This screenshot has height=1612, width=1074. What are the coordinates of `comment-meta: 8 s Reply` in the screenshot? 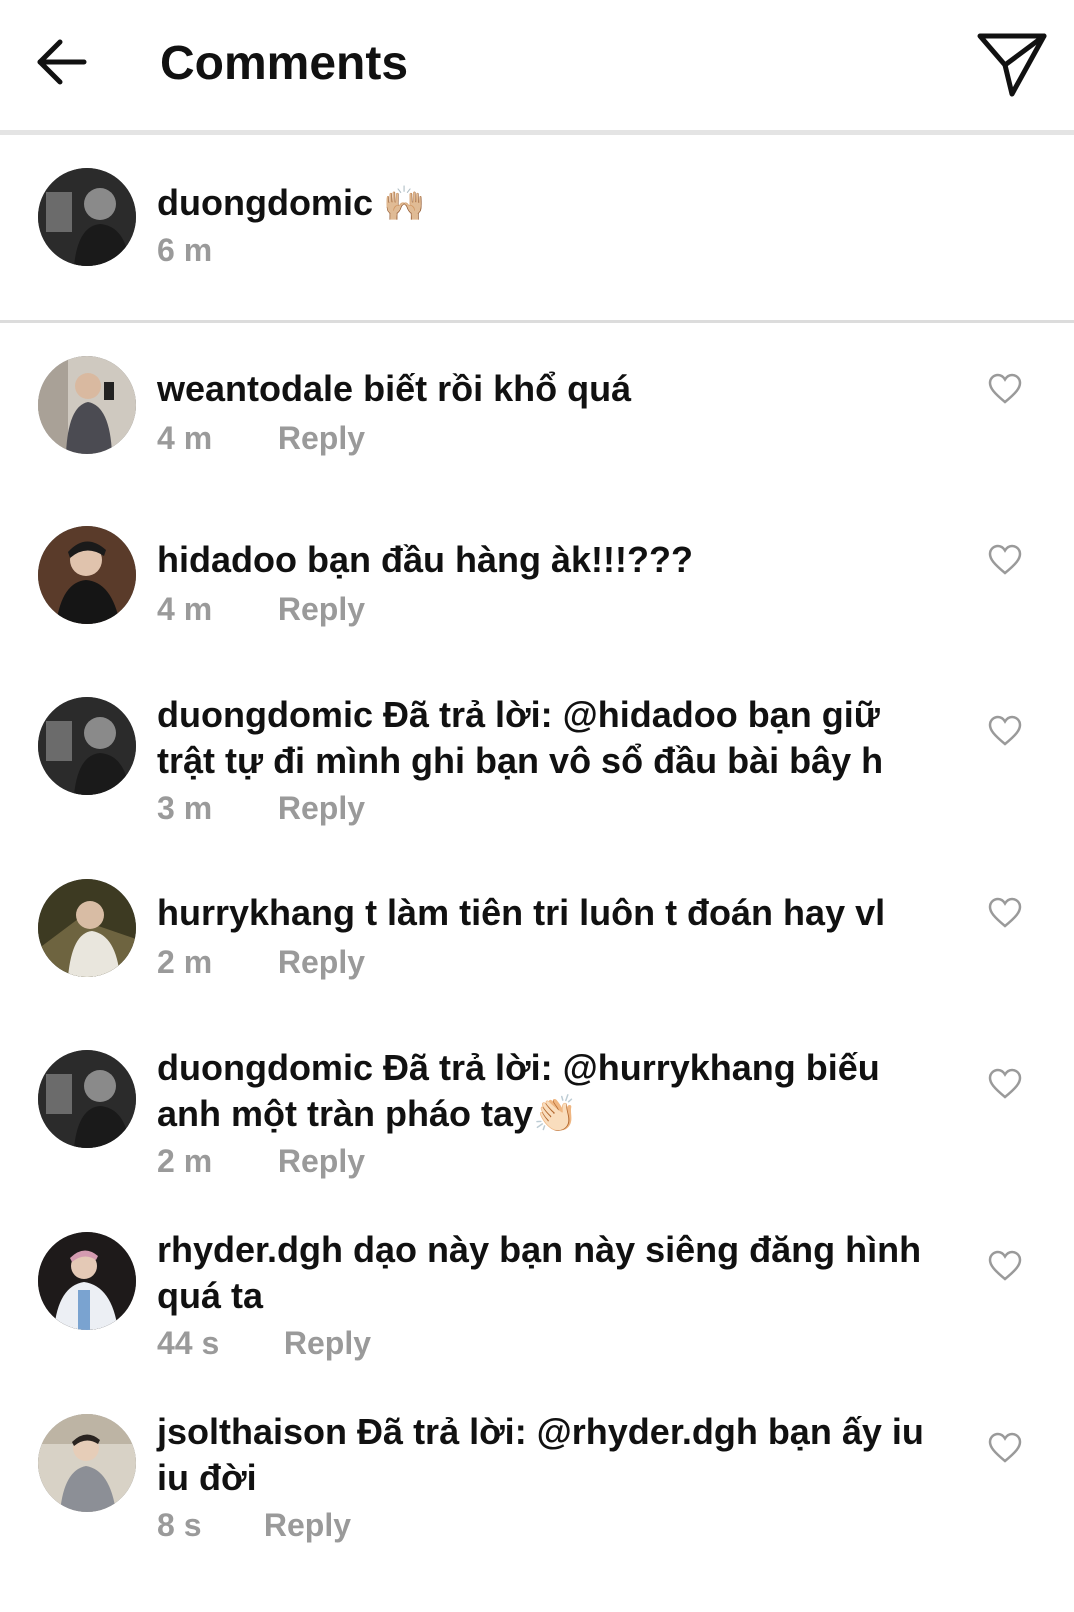 It's located at (254, 1525).